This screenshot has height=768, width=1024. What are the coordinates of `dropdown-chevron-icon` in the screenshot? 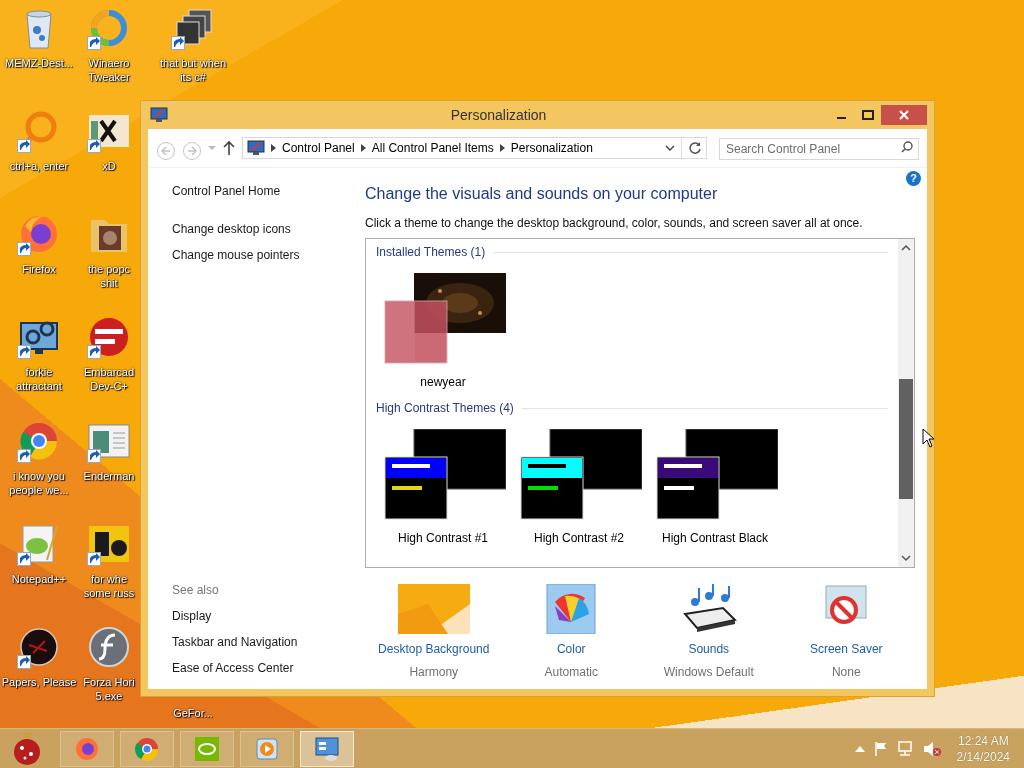 It's located at (670, 148).